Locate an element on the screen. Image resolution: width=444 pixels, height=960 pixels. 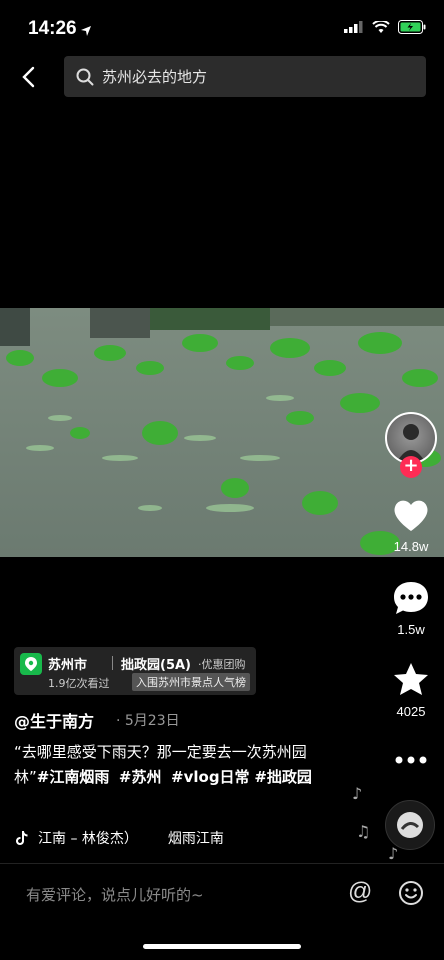
back-icon is located at coordinates (28, 77).